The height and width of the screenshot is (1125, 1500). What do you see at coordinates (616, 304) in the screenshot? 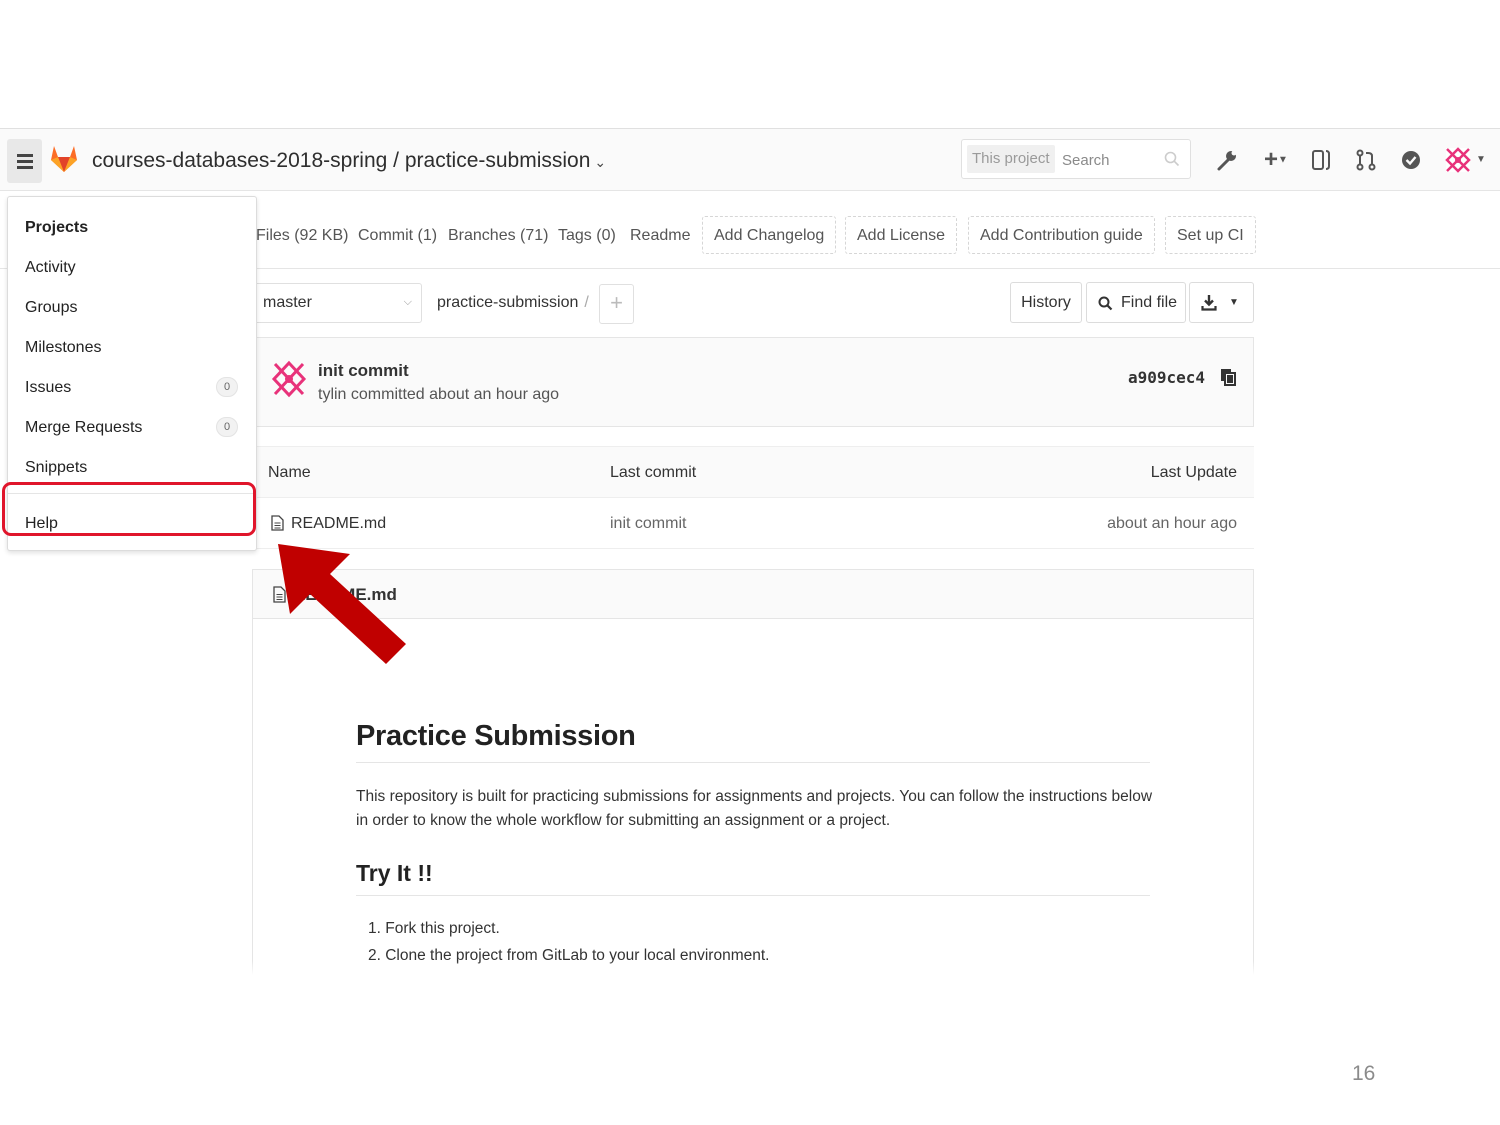
I see `add-file-plus-button: +` at bounding box center [616, 304].